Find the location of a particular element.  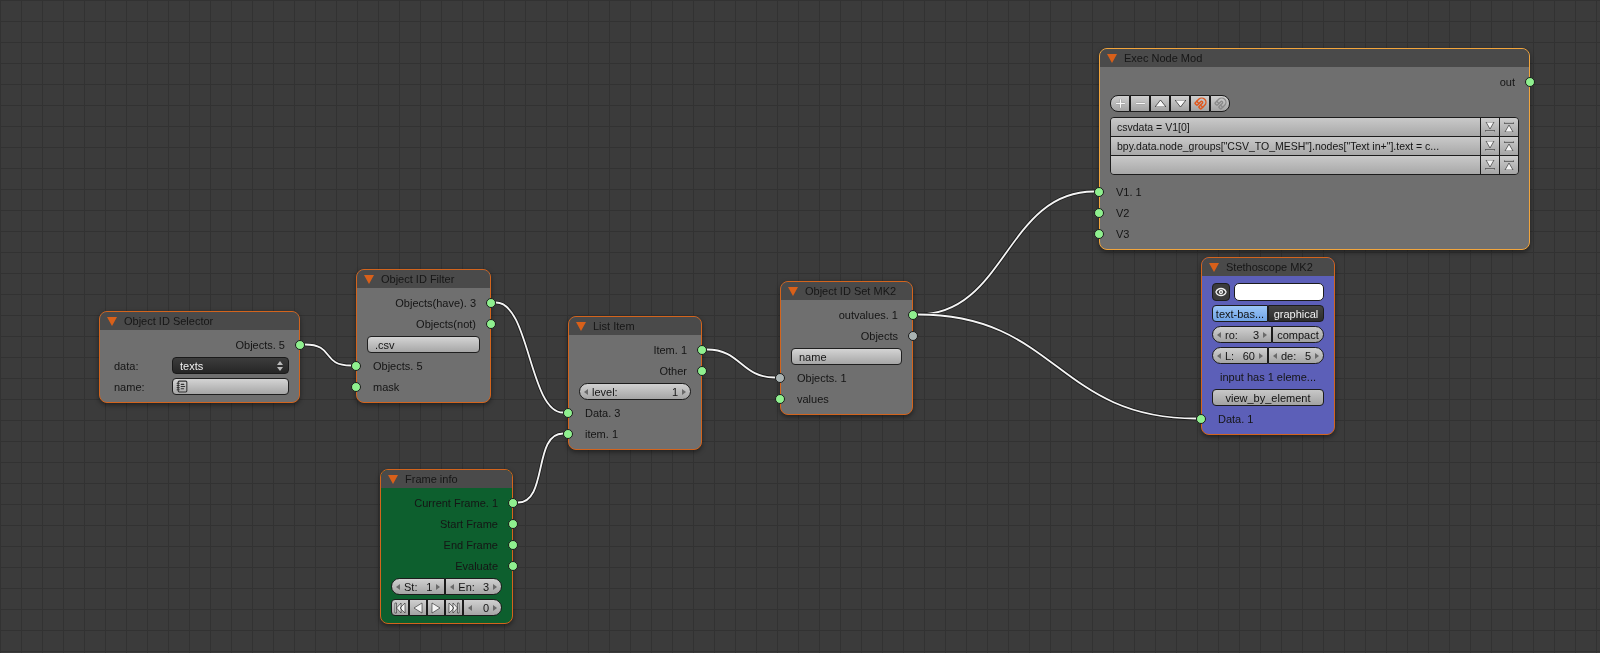

number-field: L: 60 is located at coordinates (1240, 355).